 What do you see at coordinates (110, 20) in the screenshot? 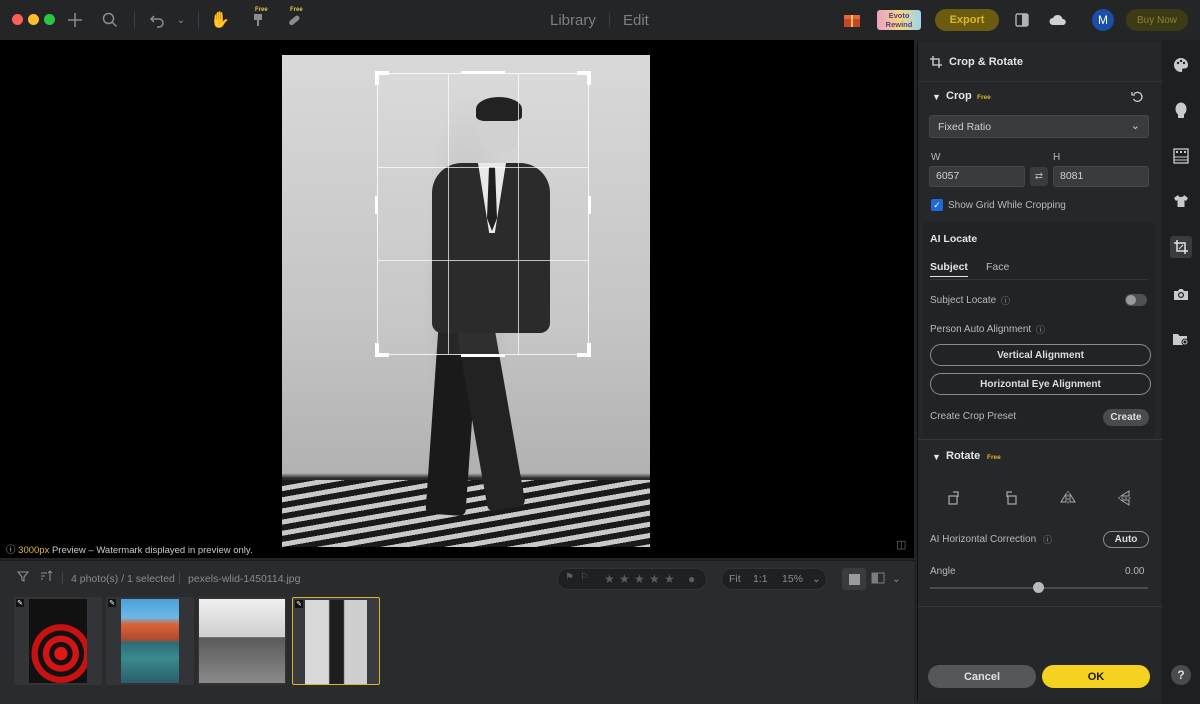
I see `search-icon` at bounding box center [110, 20].